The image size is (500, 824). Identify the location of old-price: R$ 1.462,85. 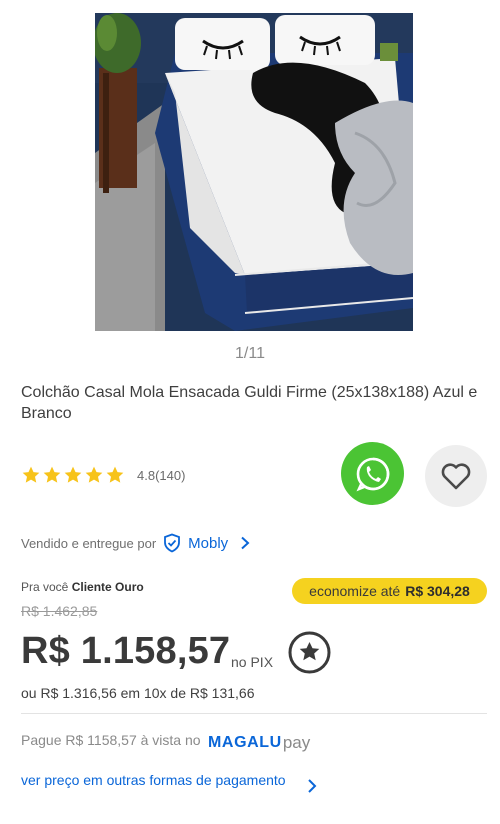
(59, 611).